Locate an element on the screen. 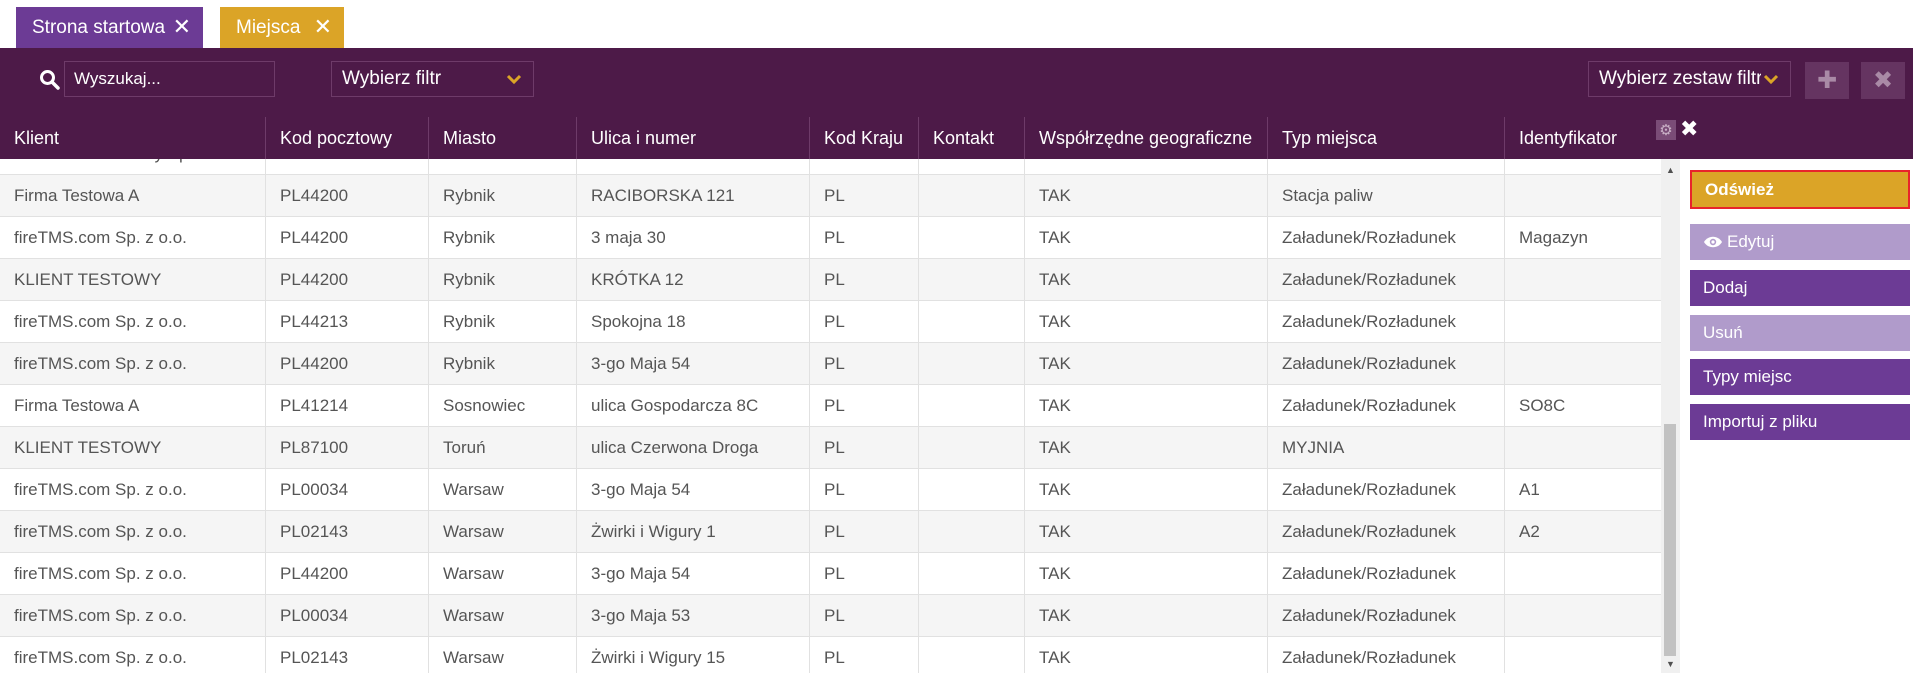 The image size is (1913, 673). cell-identifier: Magazyn is located at coordinates (1553, 237).